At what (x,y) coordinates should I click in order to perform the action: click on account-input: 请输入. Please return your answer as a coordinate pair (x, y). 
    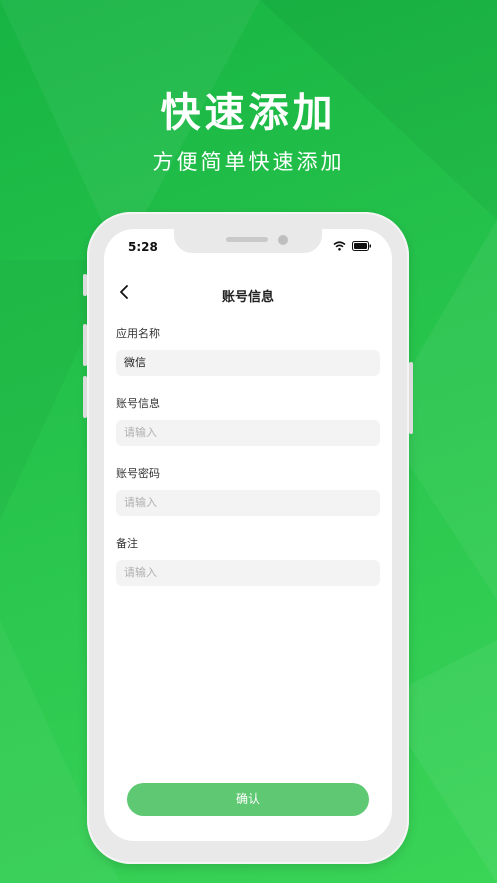
    Looking at the image, I should click on (248, 433).